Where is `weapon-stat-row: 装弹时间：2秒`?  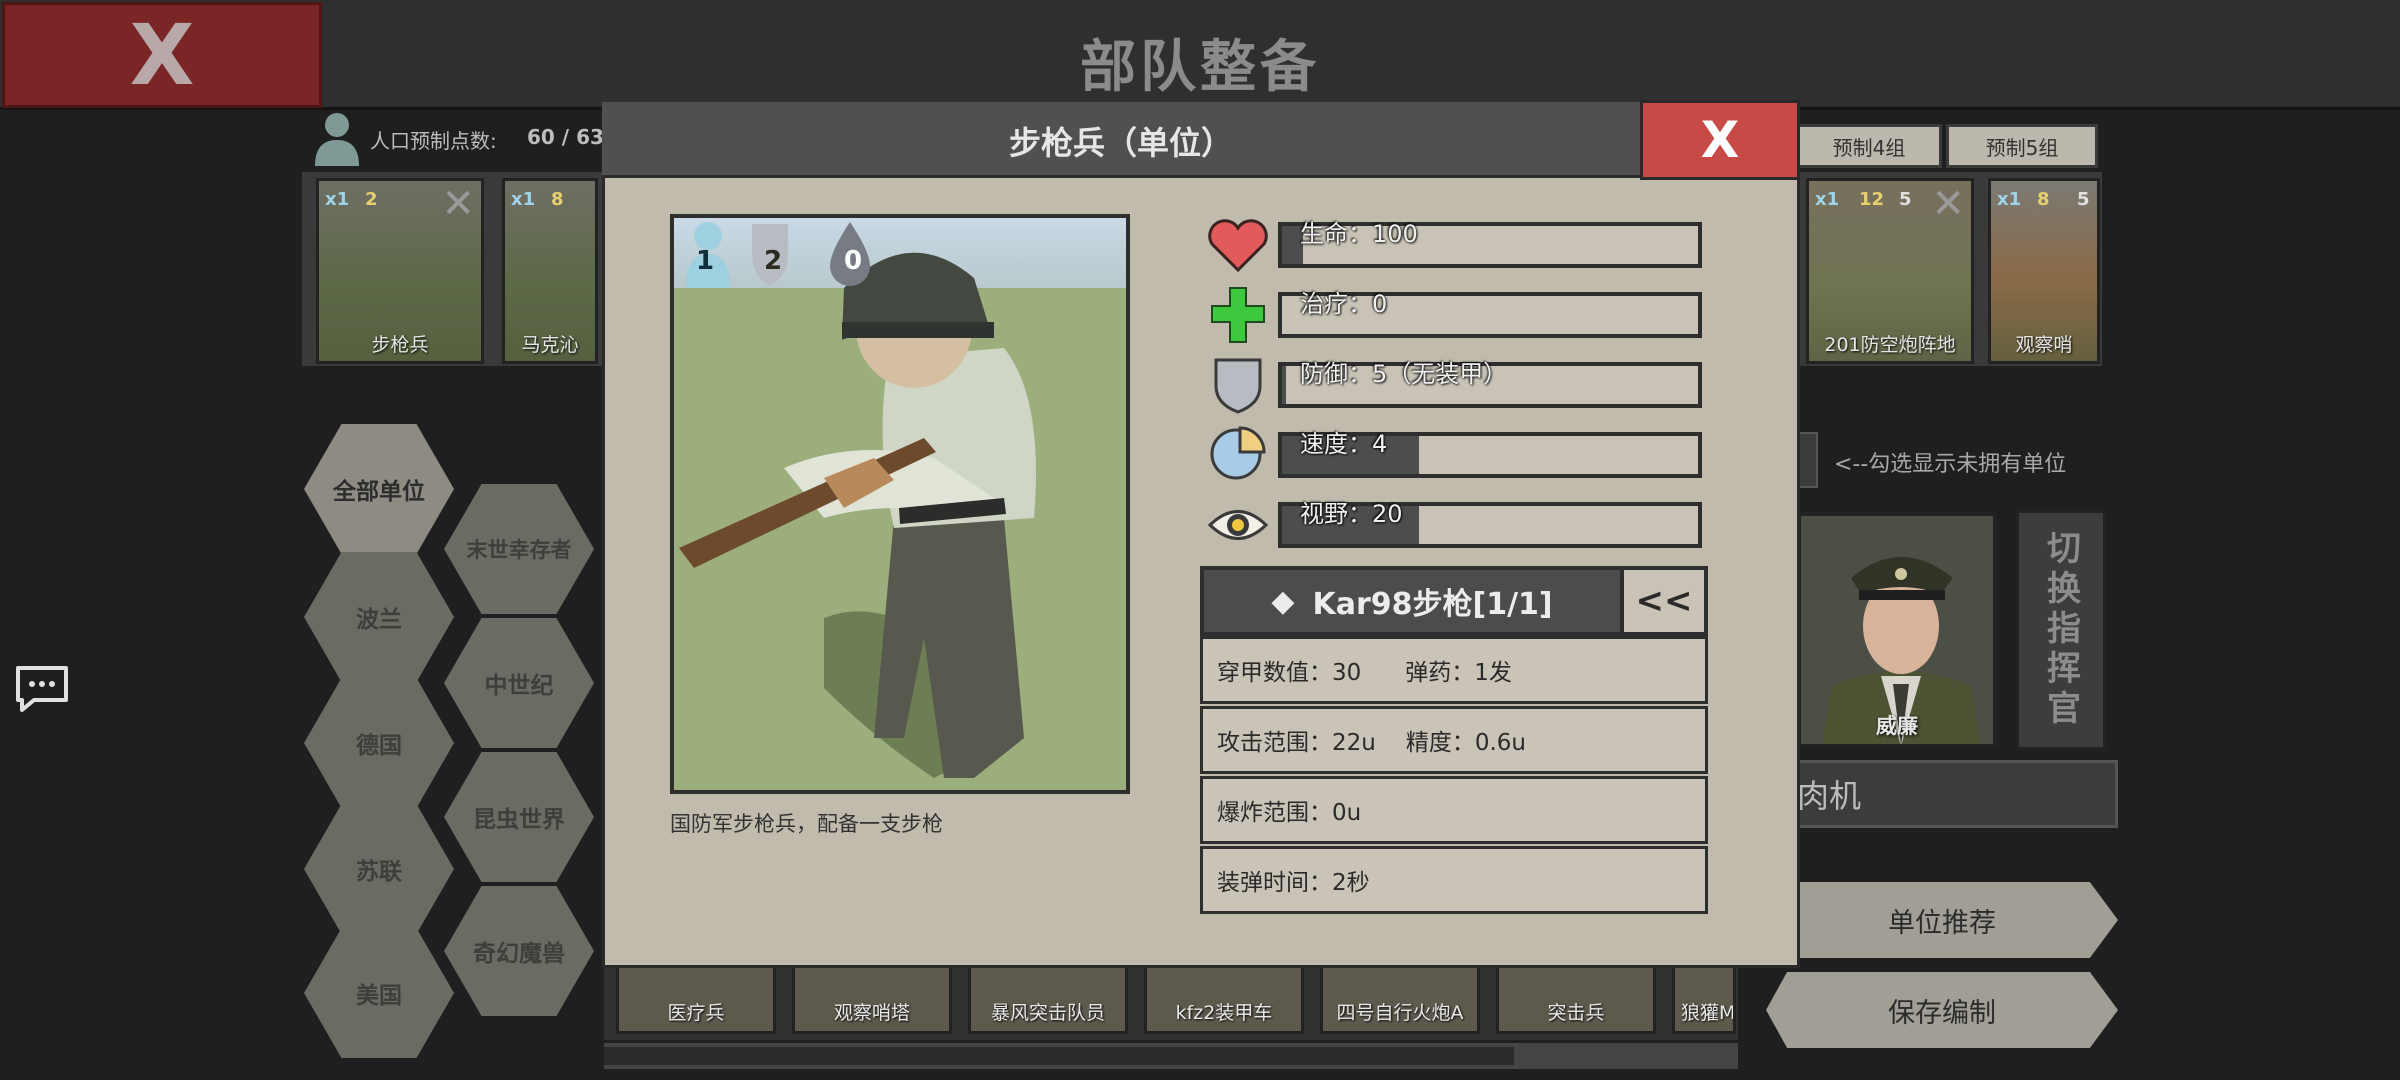
weapon-stat-row: 装弹时间：2秒 is located at coordinates (1454, 880).